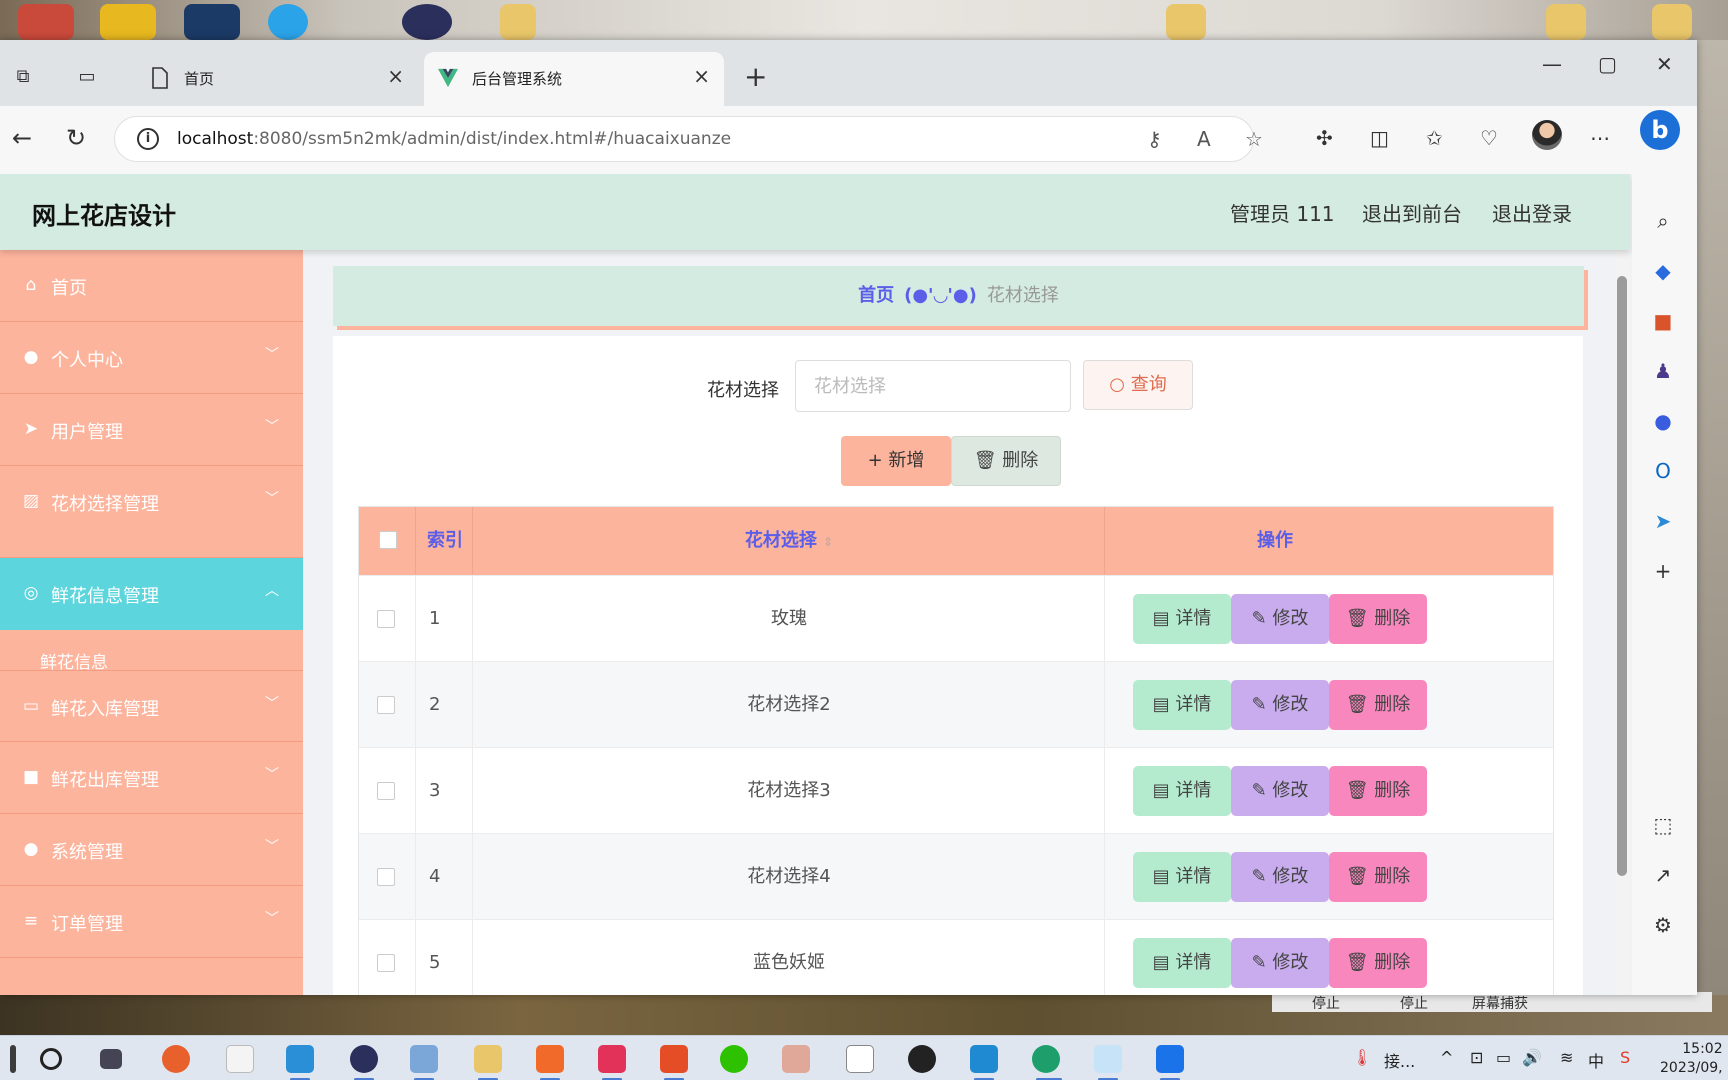 This screenshot has height=1080, width=1728. I want to click on profile-avatar, so click(1547, 135).